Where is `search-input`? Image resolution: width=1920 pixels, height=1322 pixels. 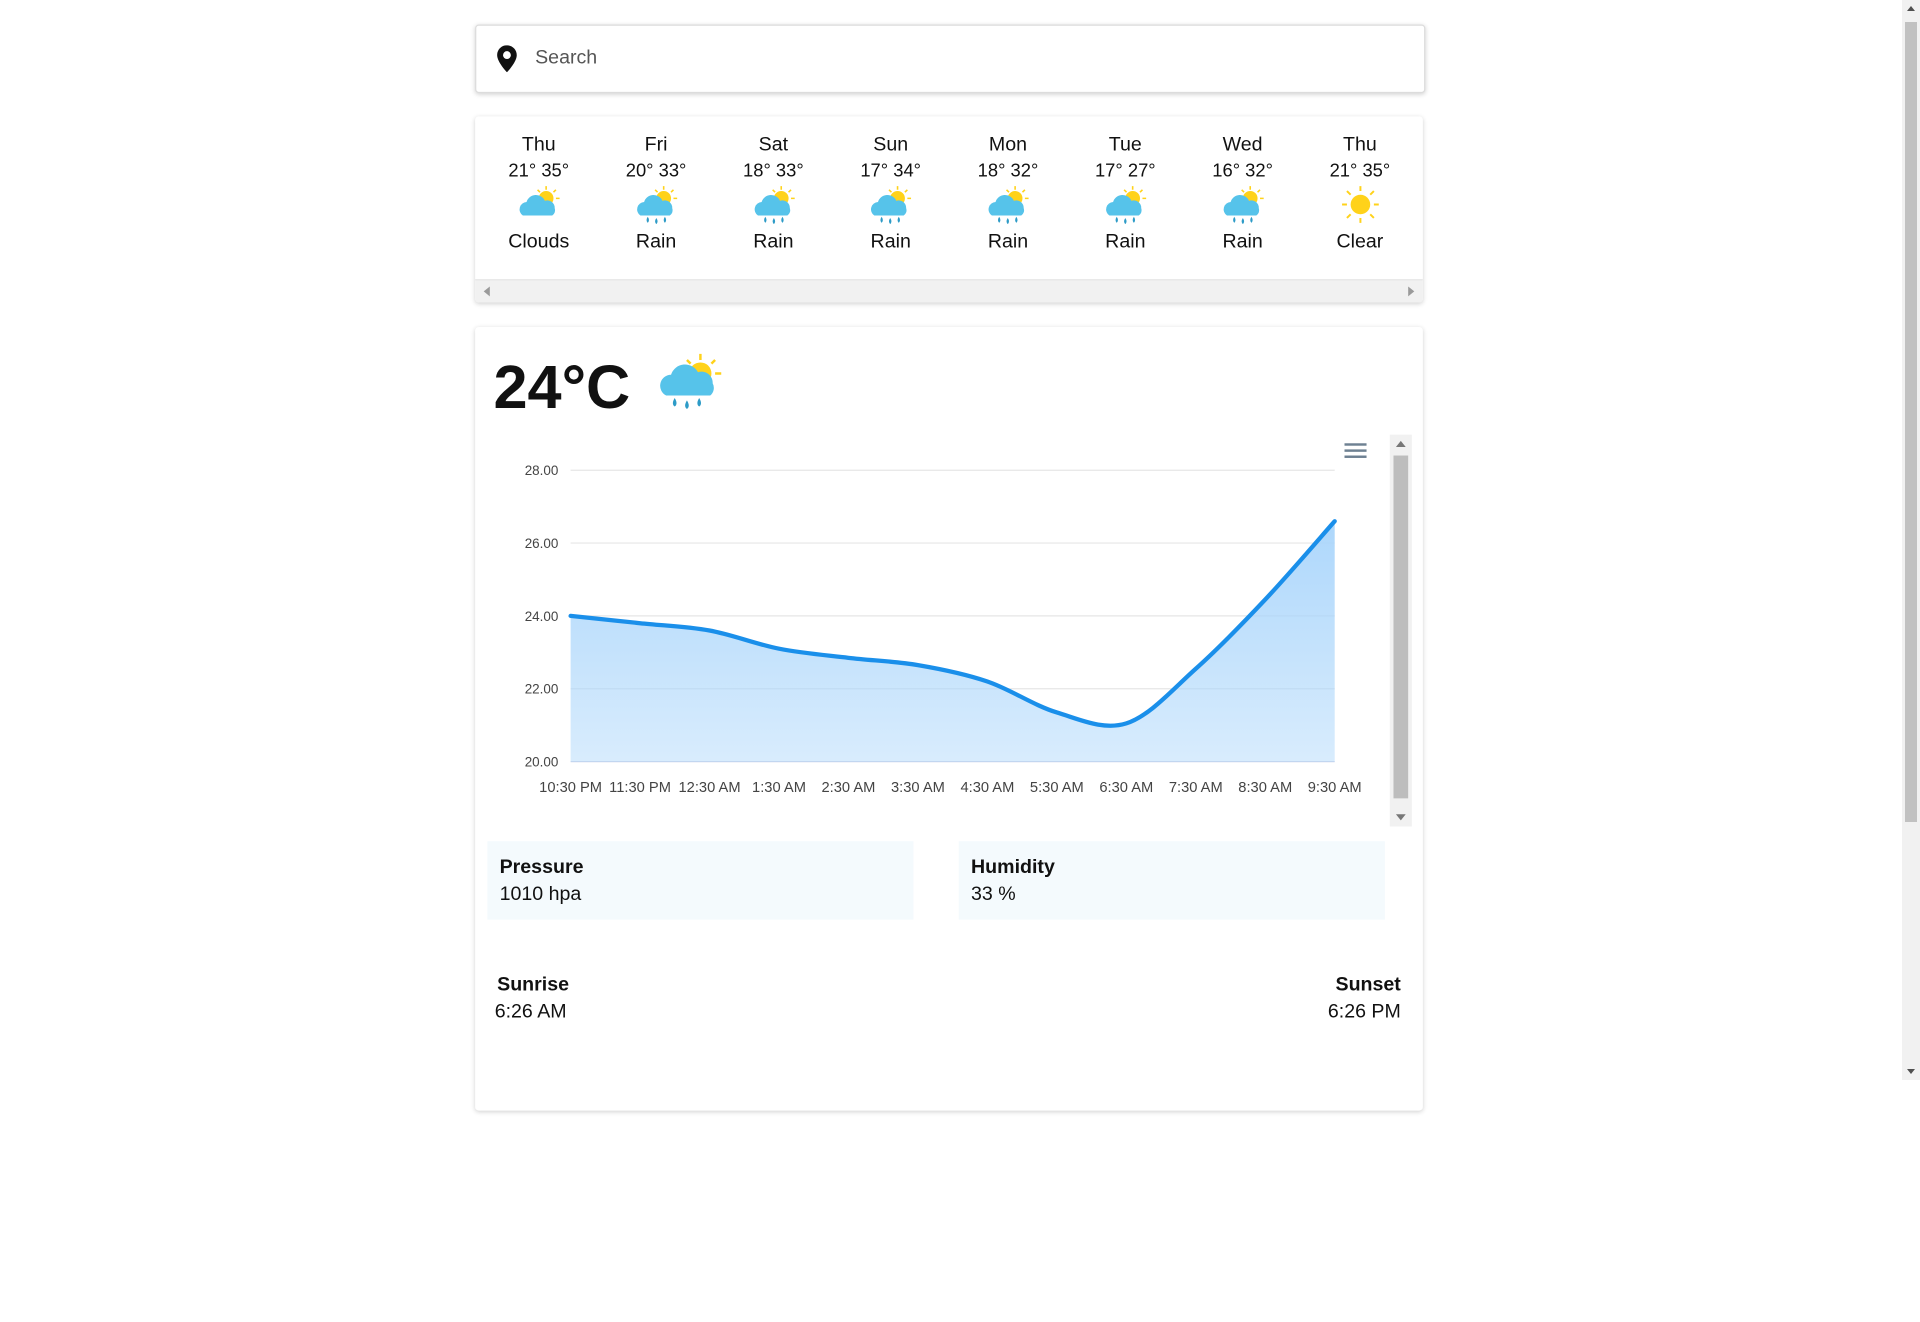
search-input is located at coordinates (952, 59).